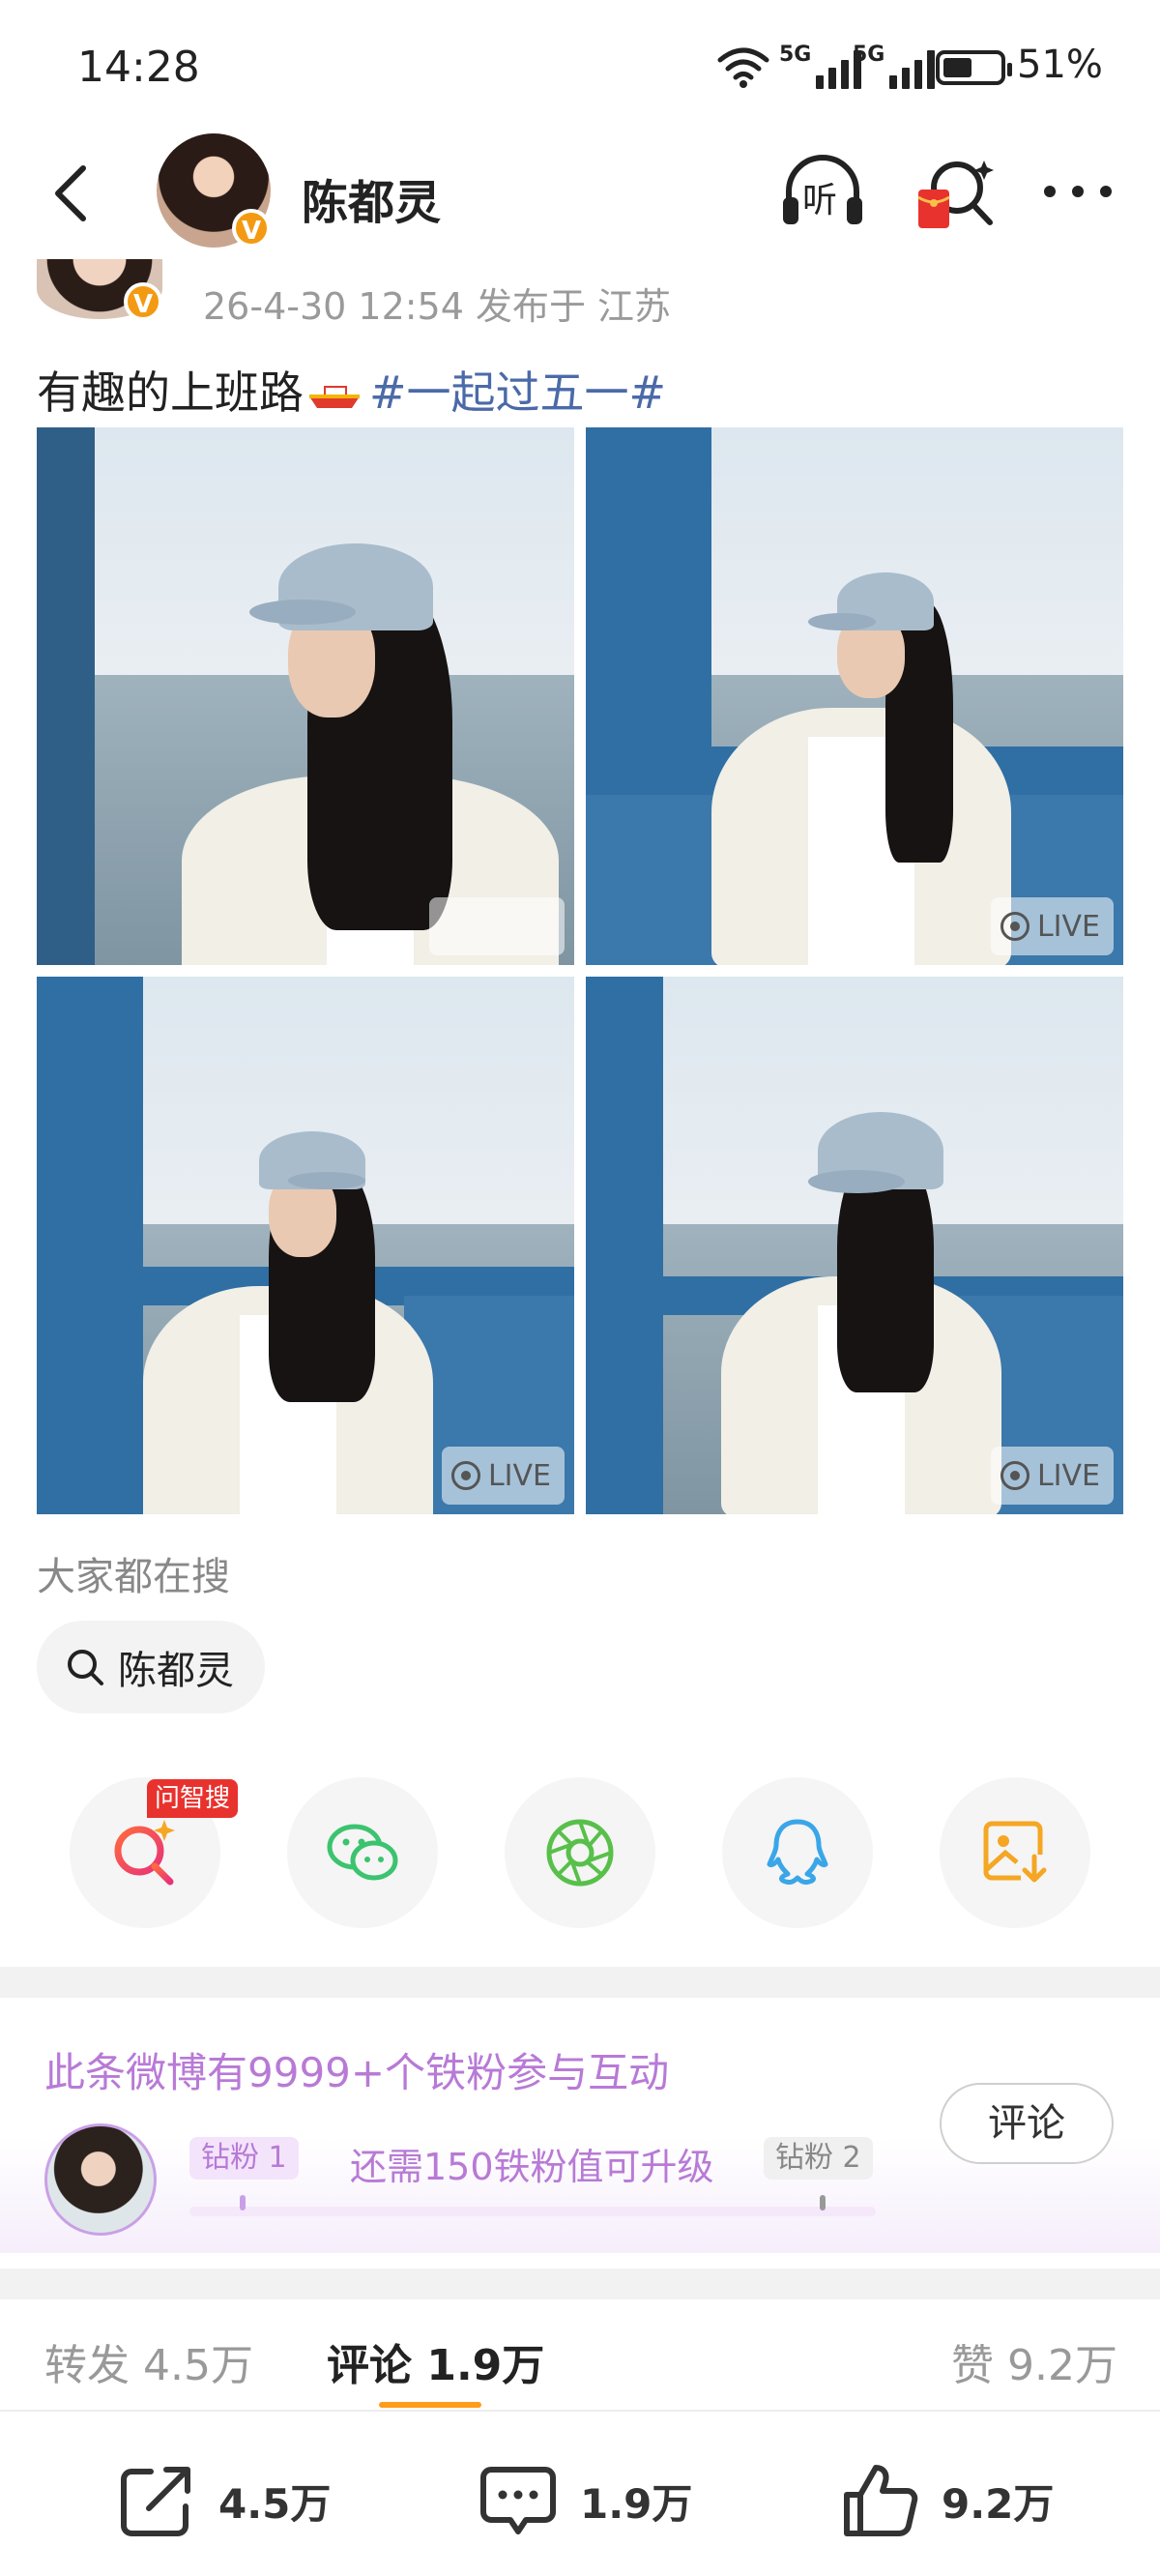 The image size is (1160, 2576). Describe the element at coordinates (244, 2158) in the screenshot. I see `fan-level-current: 钻粉 1` at that location.